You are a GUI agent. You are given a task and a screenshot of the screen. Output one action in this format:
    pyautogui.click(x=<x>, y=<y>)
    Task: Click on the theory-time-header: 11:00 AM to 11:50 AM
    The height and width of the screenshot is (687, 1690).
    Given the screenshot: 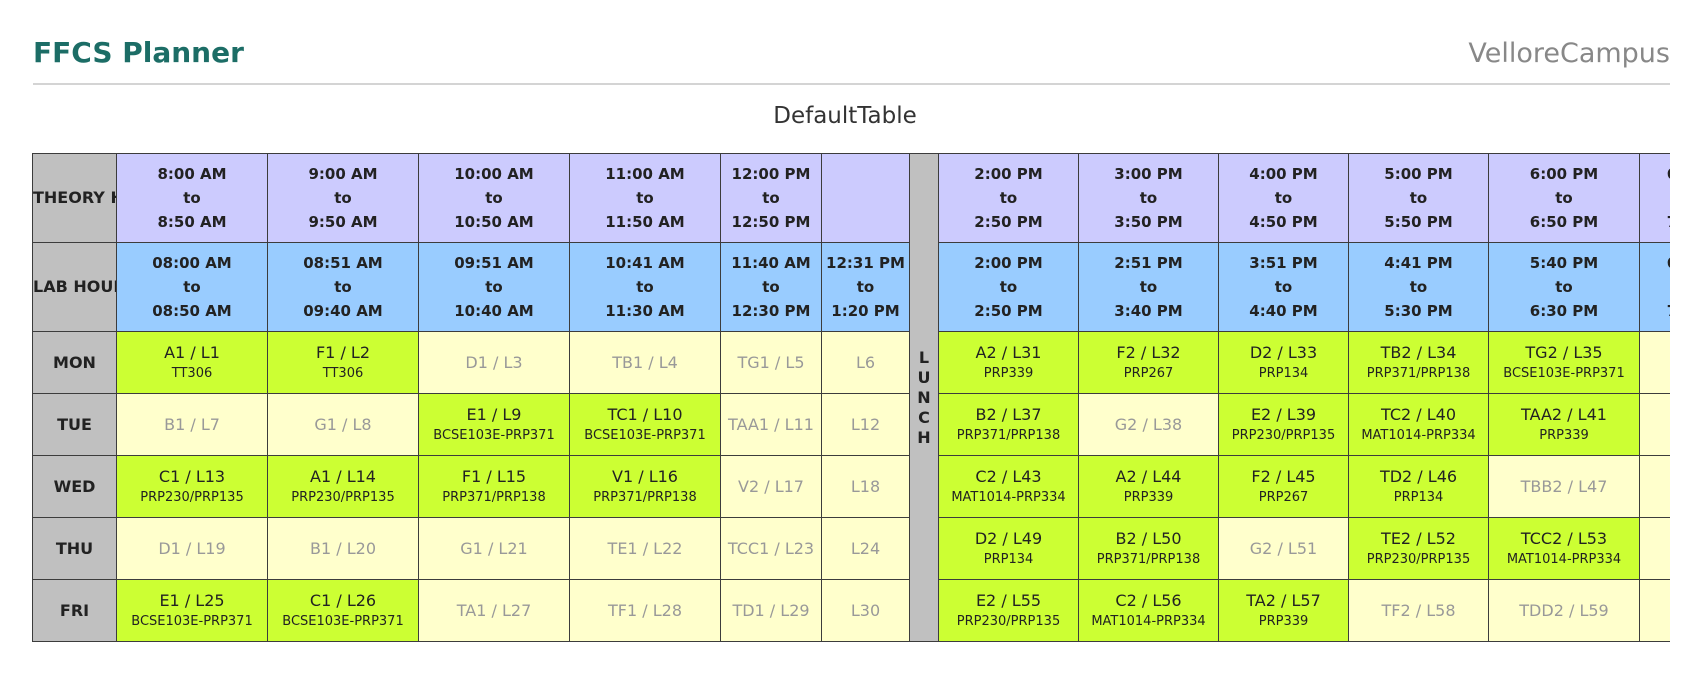 What is the action you would take?
    pyautogui.click(x=645, y=198)
    